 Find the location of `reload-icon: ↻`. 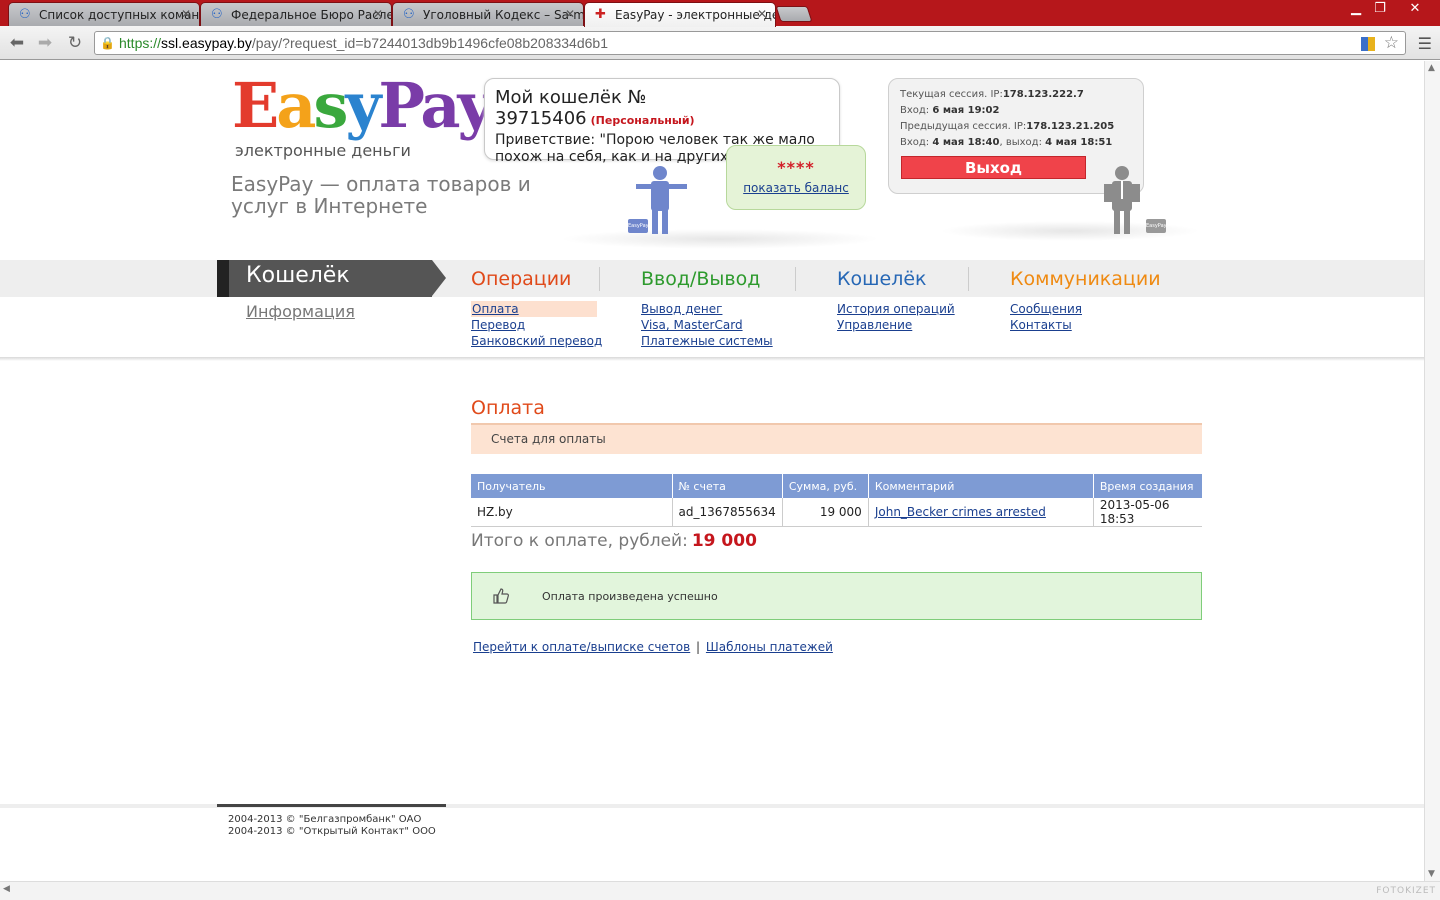

reload-icon: ↻ is located at coordinates (75, 43).